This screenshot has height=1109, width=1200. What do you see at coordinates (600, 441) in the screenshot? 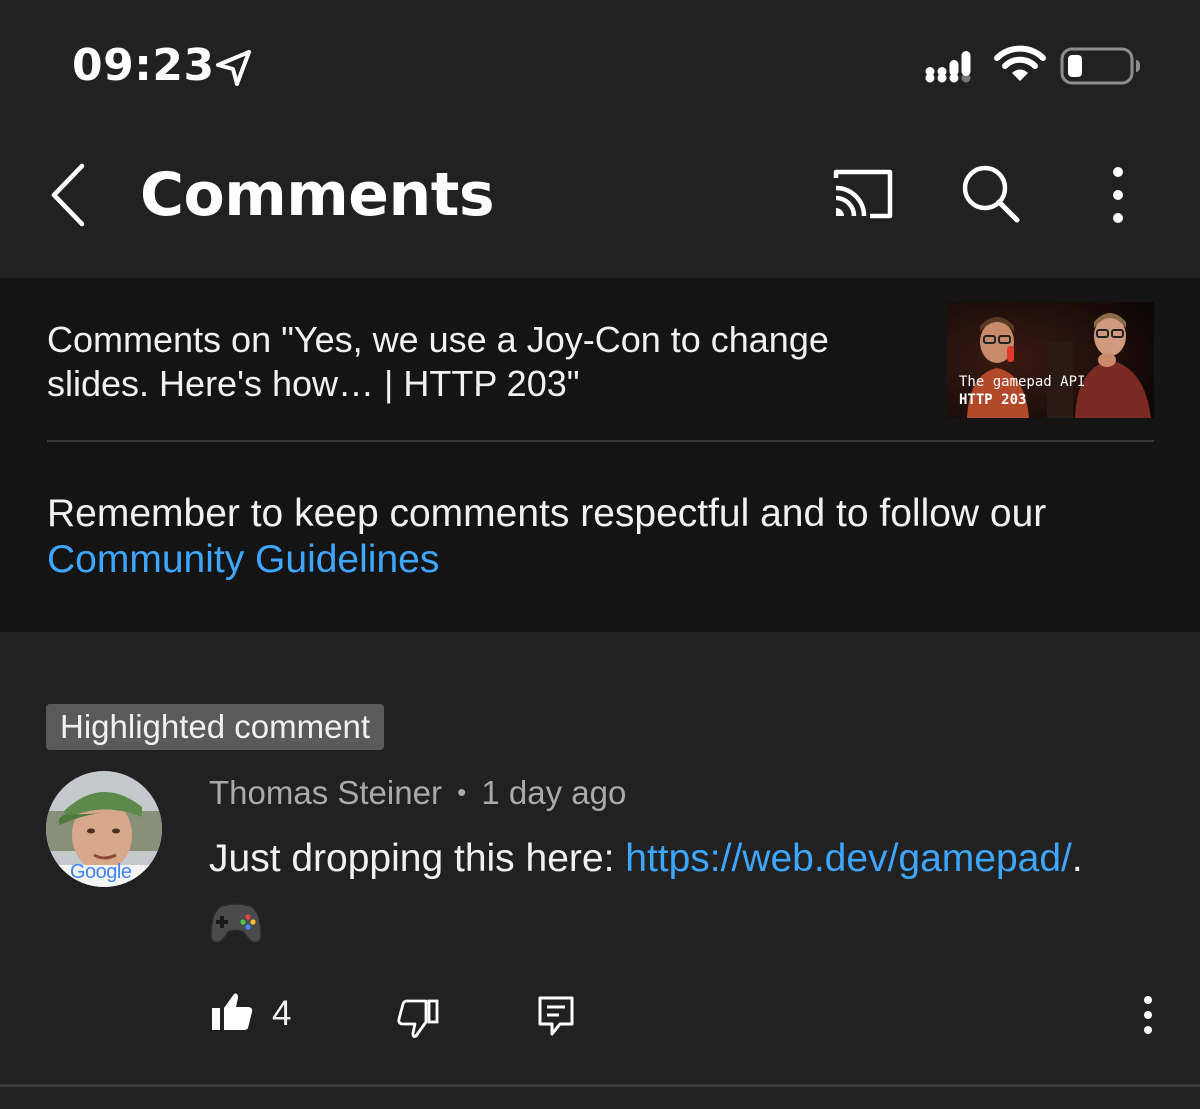
I see `header-divider` at bounding box center [600, 441].